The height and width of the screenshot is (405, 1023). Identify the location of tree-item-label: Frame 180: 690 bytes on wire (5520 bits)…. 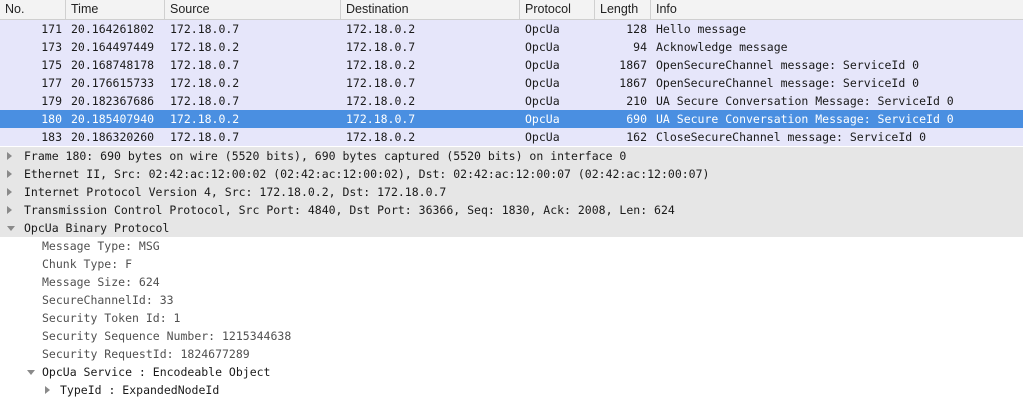
(325, 156).